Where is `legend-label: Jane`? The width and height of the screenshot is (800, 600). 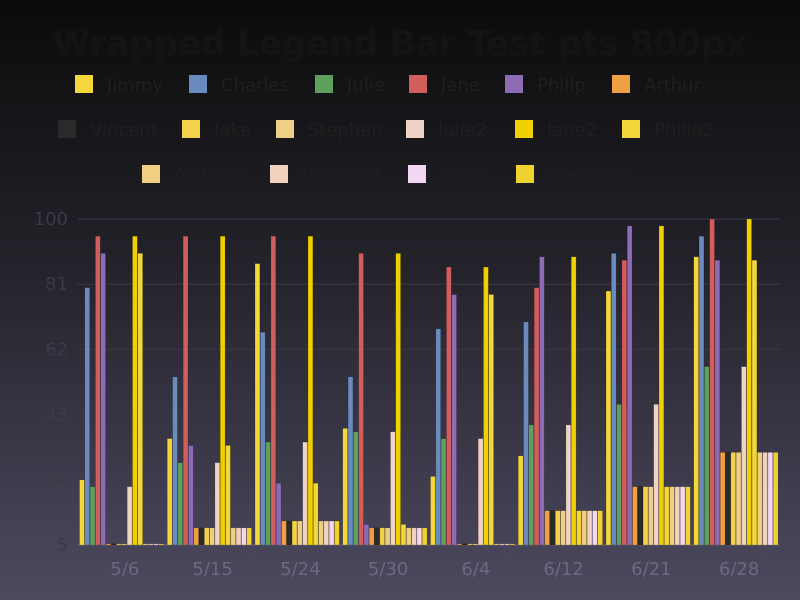 legend-label: Jane is located at coordinates (460, 85).